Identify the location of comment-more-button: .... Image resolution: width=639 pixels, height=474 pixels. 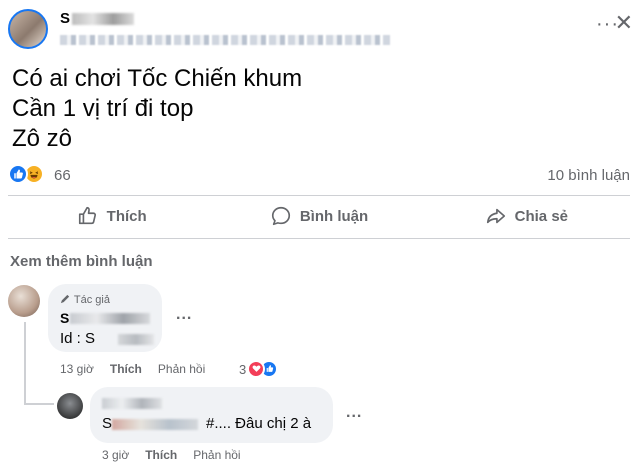
(184, 315).